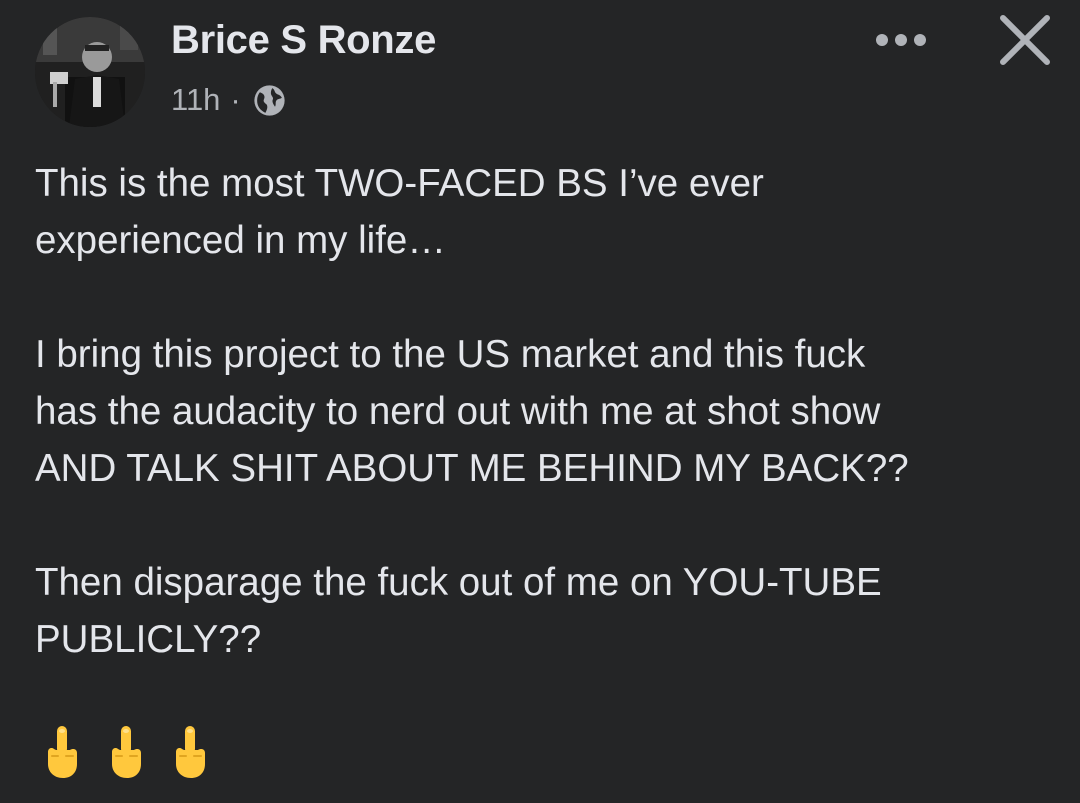  What do you see at coordinates (269, 100) in the screenshot?
I see `globe-icon` at bounding box center [269, 100].